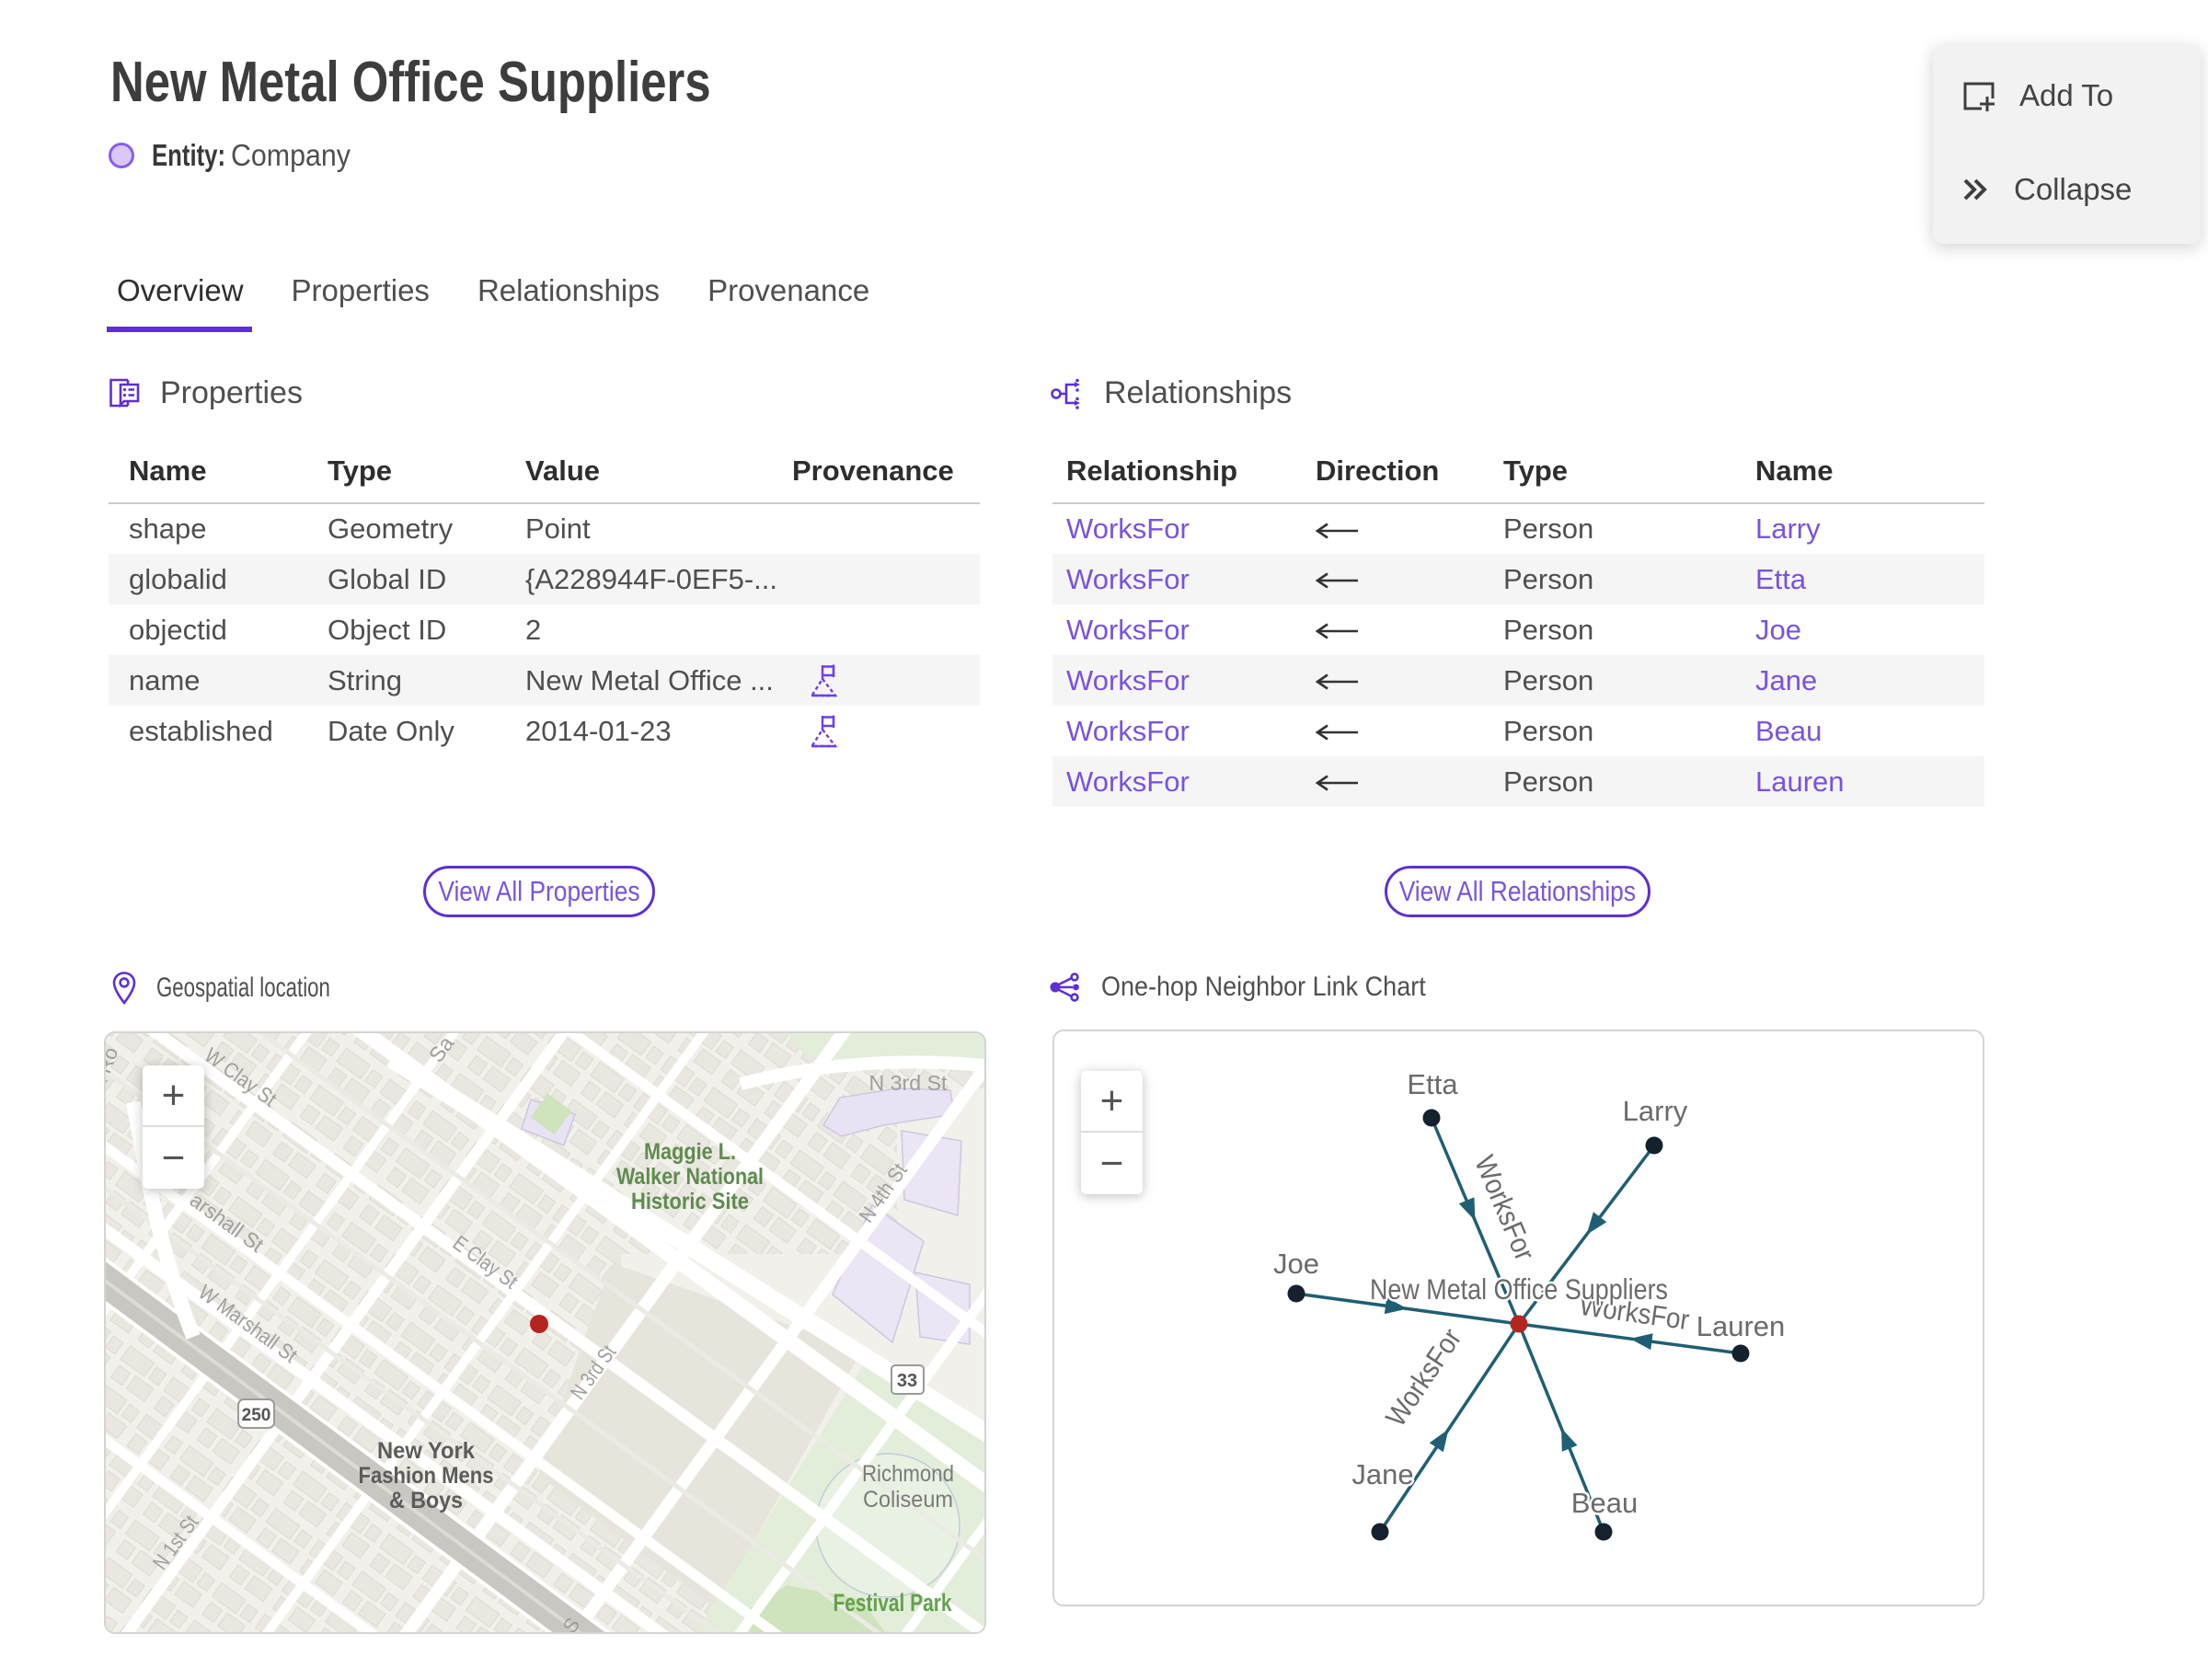  What do you see at coordinates (690, 1152) in the screenshot?
I see `svg-text: Maggie L.` at bounding box center [690, 1152].